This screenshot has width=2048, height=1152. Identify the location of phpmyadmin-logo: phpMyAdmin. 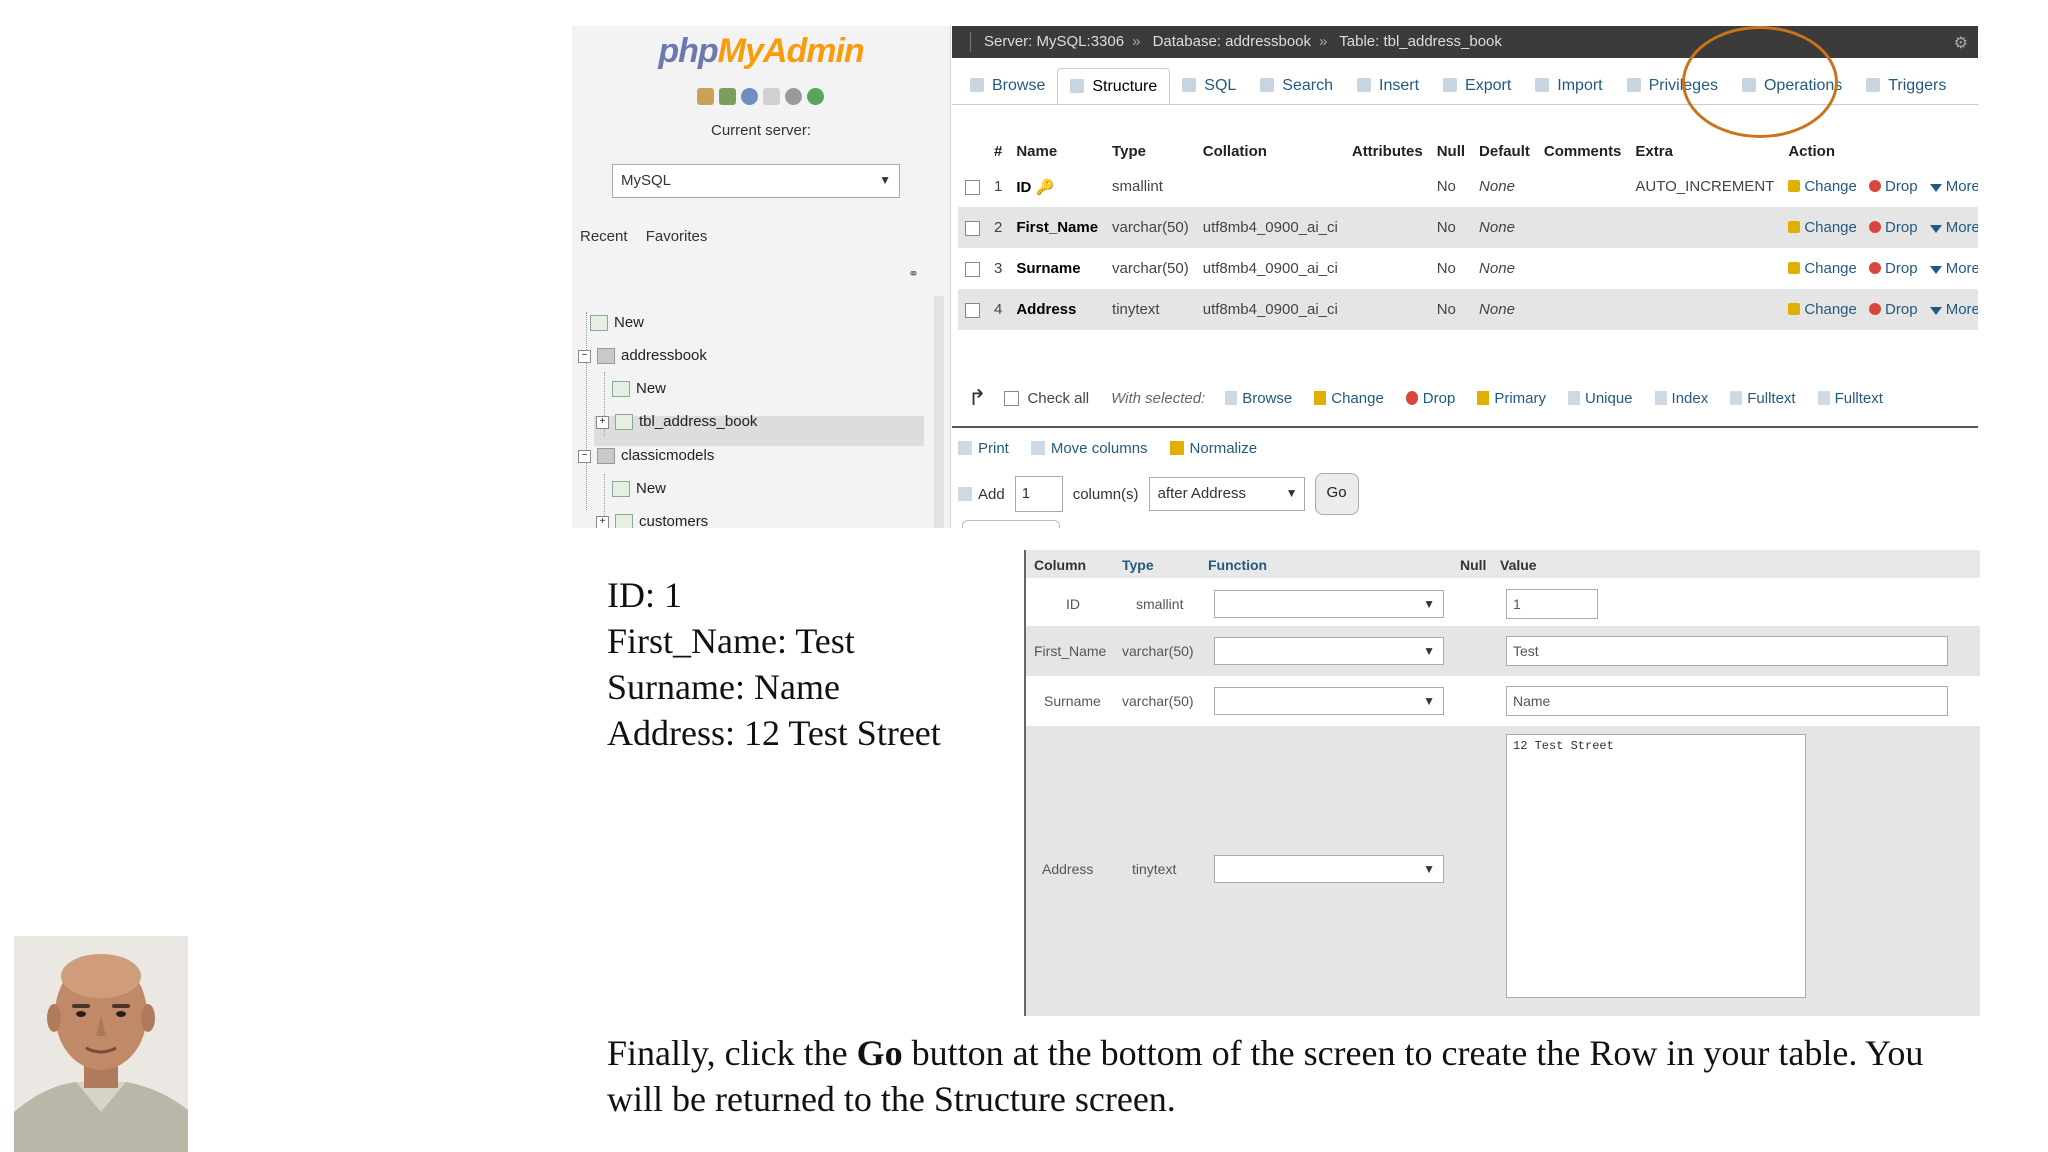
(761, 51).